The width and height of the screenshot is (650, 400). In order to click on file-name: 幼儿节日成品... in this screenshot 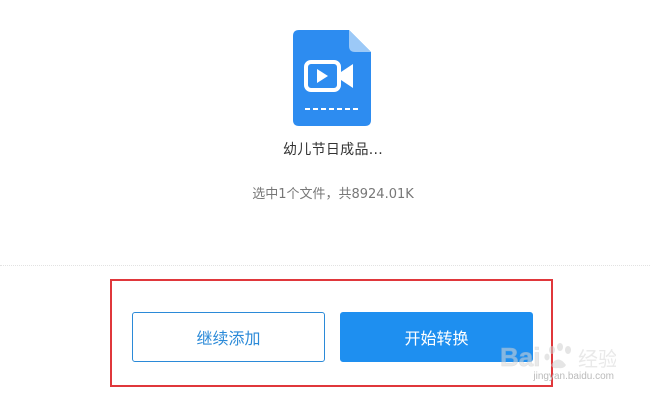, I will do `click(333, 150)`.